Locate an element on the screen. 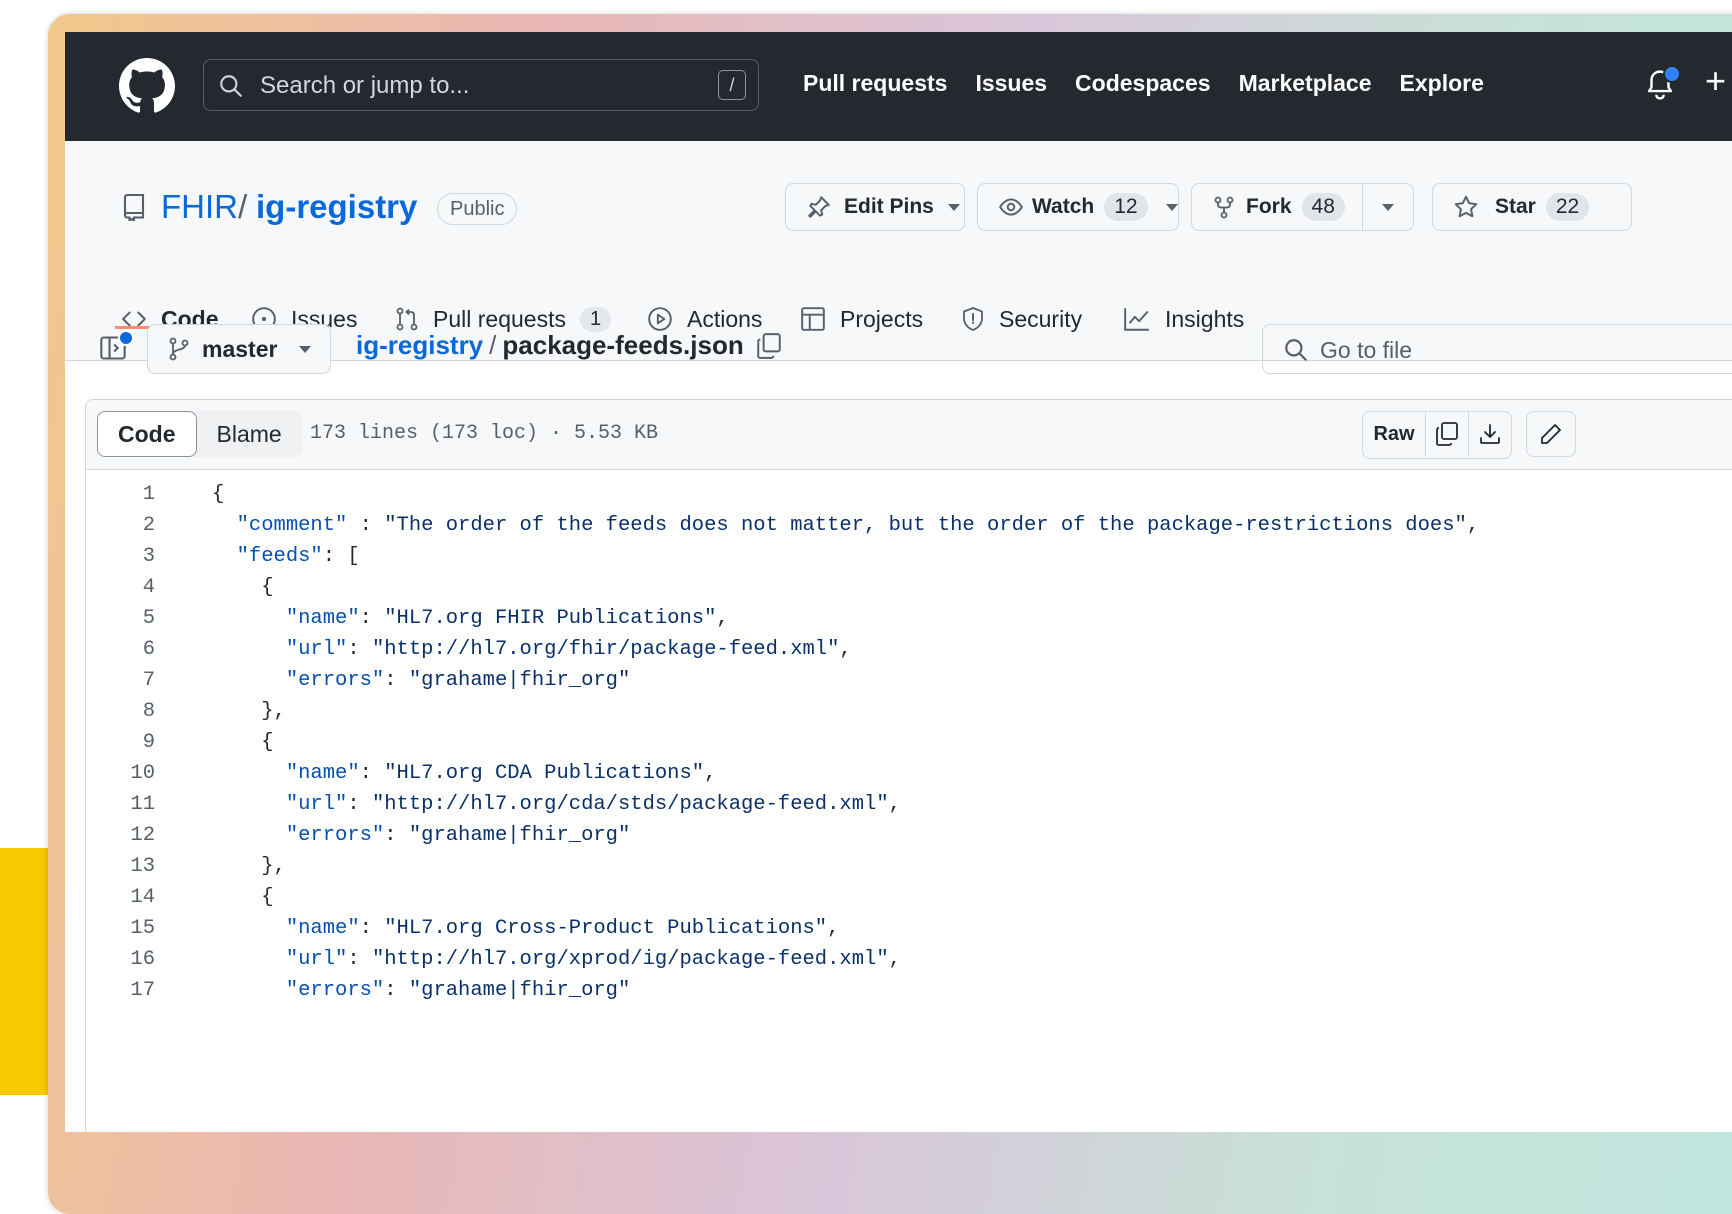 The image size is (1732, 1214). edit-file-button is located at coordinates (1551, 434).